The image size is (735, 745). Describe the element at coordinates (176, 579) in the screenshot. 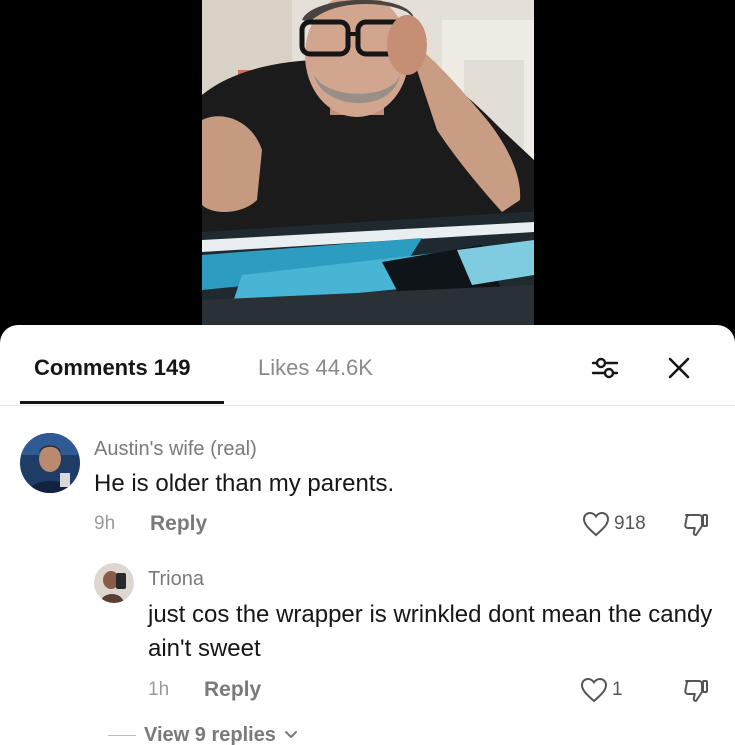

I see `comment-username: Triona` at that location.